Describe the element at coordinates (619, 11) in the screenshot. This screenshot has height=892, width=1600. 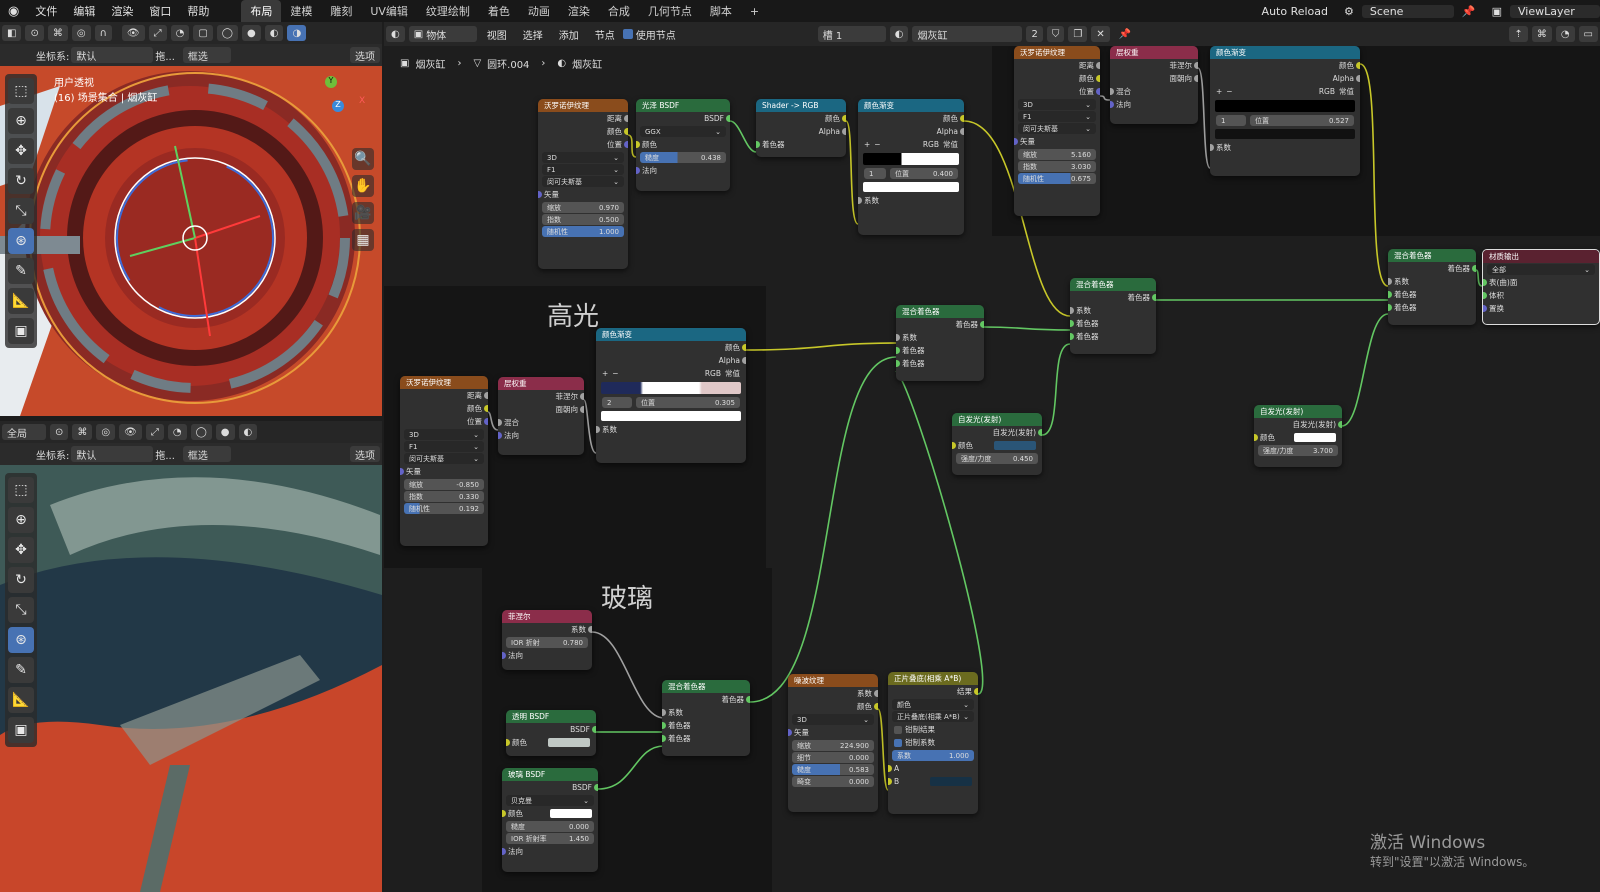
I see `workspace-tab-compositing: 合成` at that location.